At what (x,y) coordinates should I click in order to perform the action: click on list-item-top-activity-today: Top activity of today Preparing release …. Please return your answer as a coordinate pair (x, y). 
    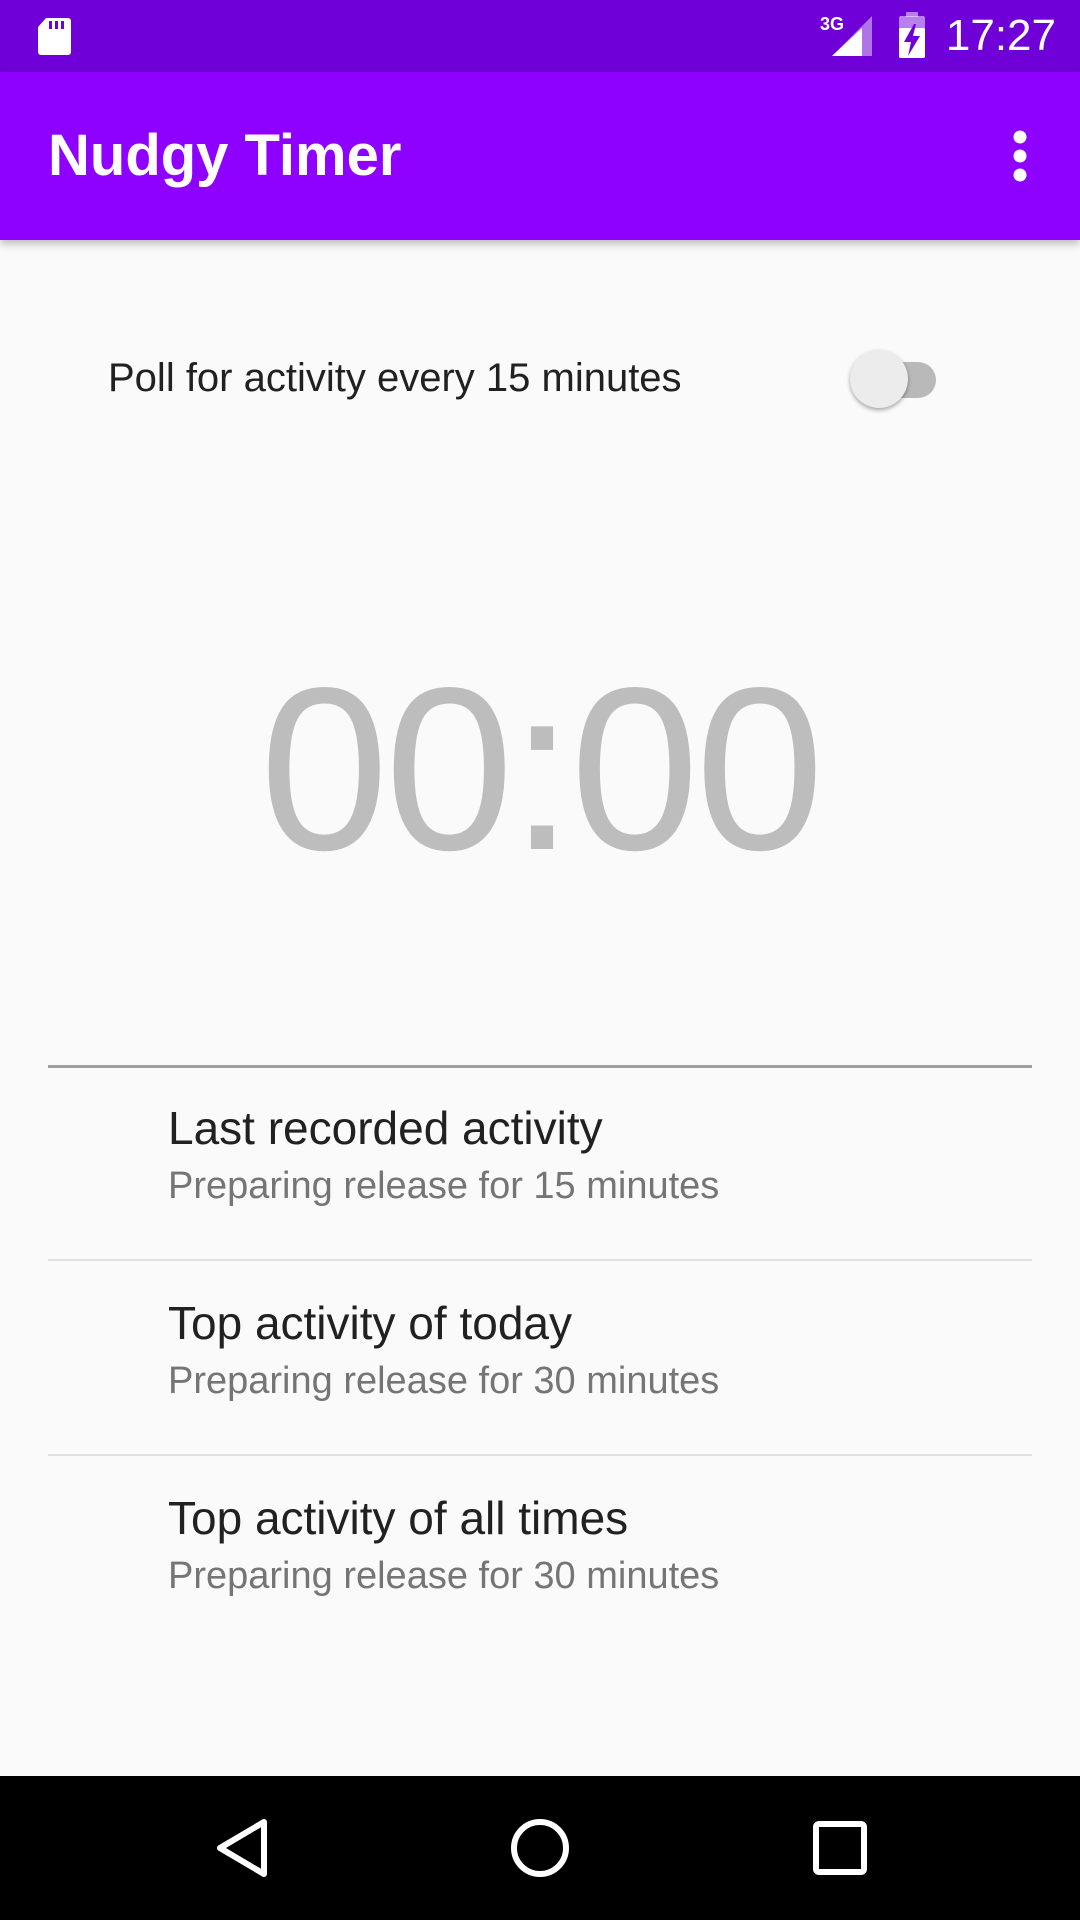
    Looking at the image, I should click on (598, 1370).